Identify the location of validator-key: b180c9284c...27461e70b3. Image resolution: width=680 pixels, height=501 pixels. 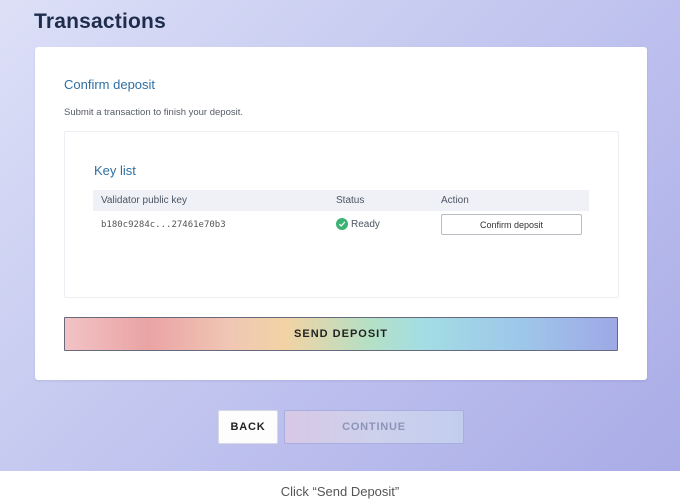
(163, 225).